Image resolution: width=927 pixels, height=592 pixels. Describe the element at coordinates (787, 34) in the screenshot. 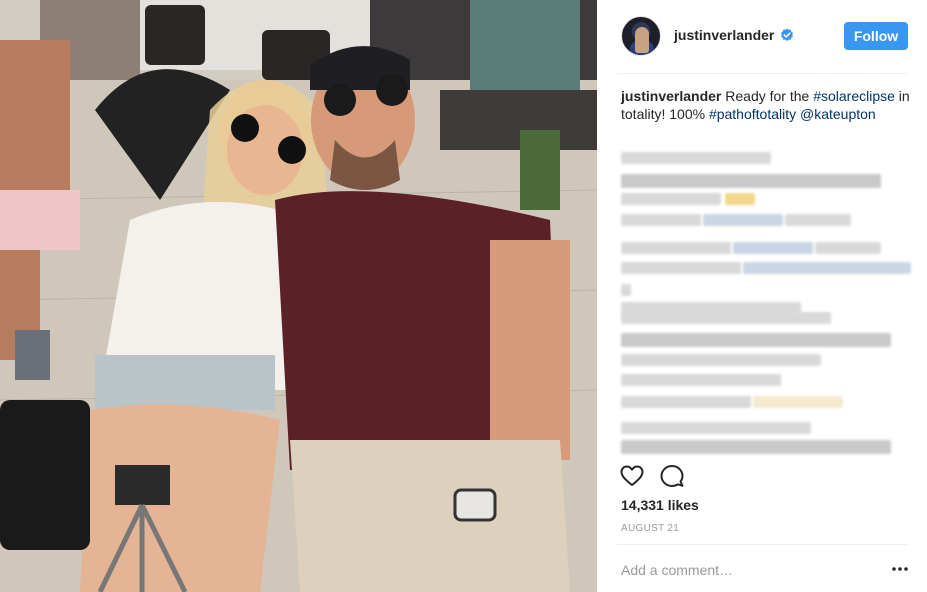

I see `verified-badge-icon` at that location.